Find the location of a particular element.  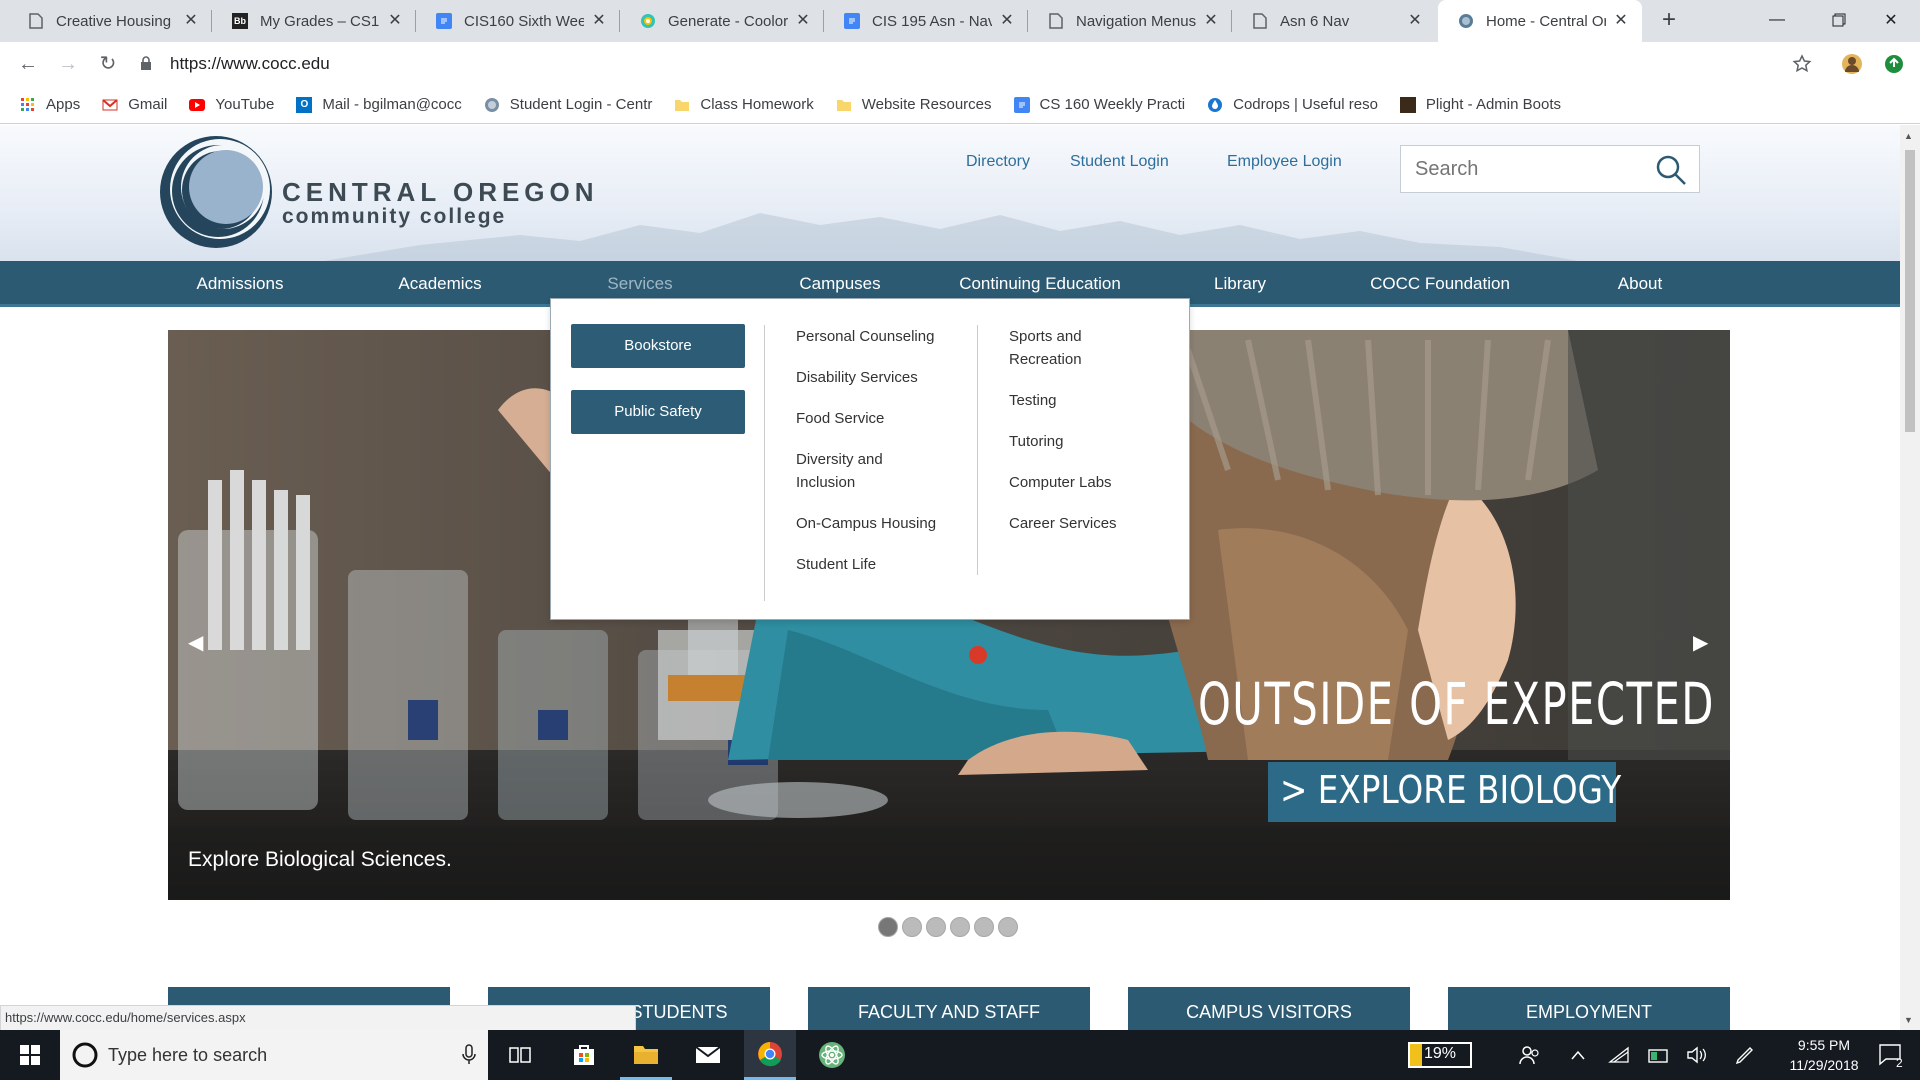

nav-admissions: Admissions is located at coordinates (240, 284).